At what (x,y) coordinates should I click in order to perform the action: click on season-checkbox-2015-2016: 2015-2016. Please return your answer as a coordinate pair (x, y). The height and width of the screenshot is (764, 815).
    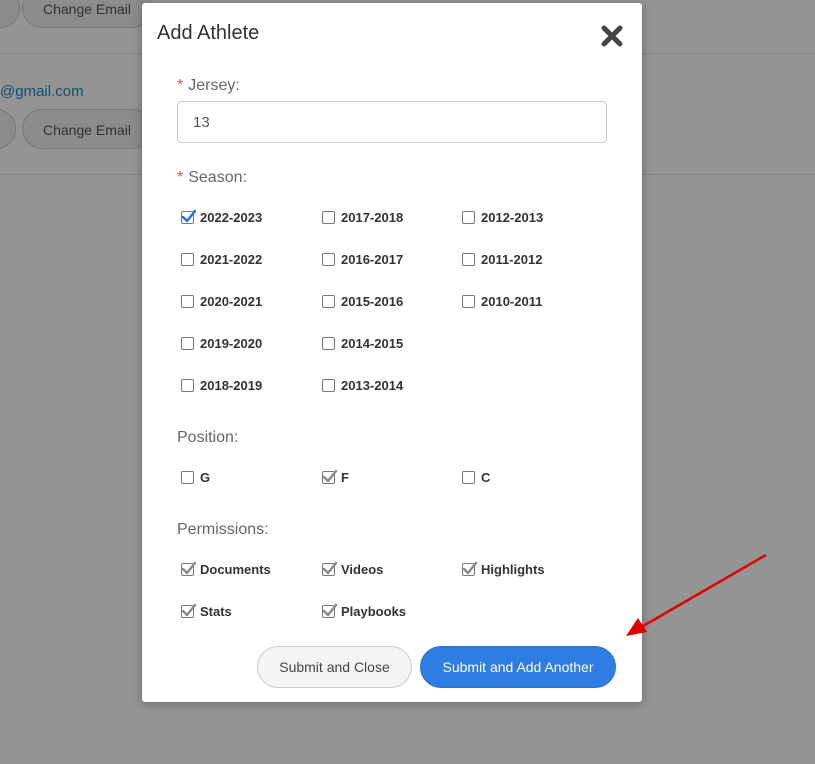
    Looking at the image, I should click on (362, 301).